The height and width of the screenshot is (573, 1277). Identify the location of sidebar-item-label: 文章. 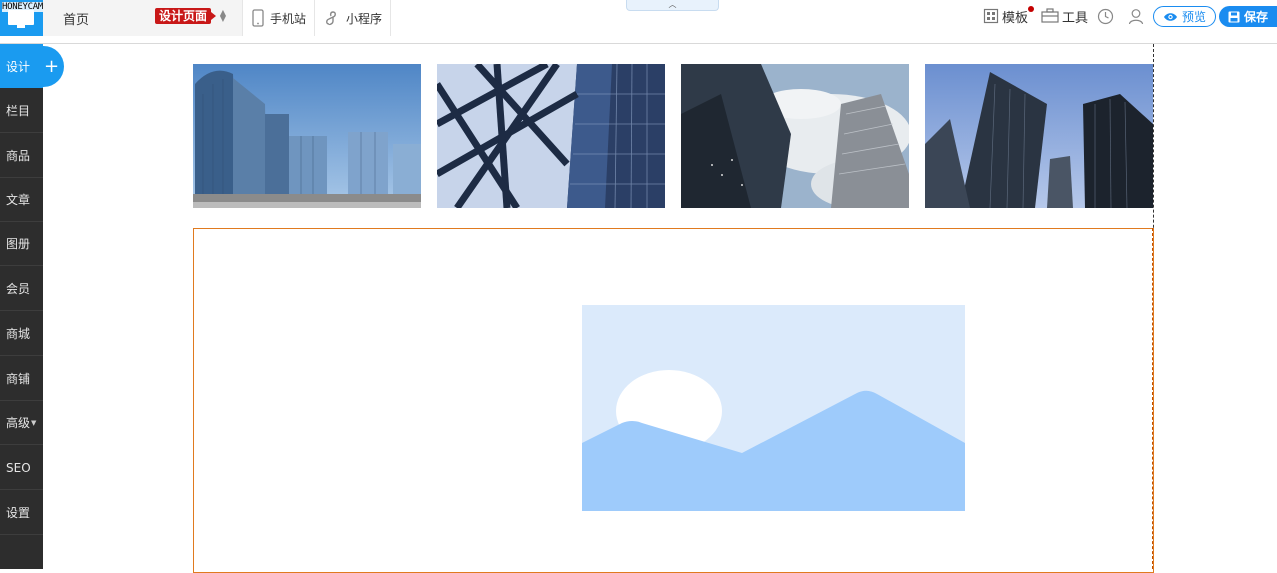
(18, 200).